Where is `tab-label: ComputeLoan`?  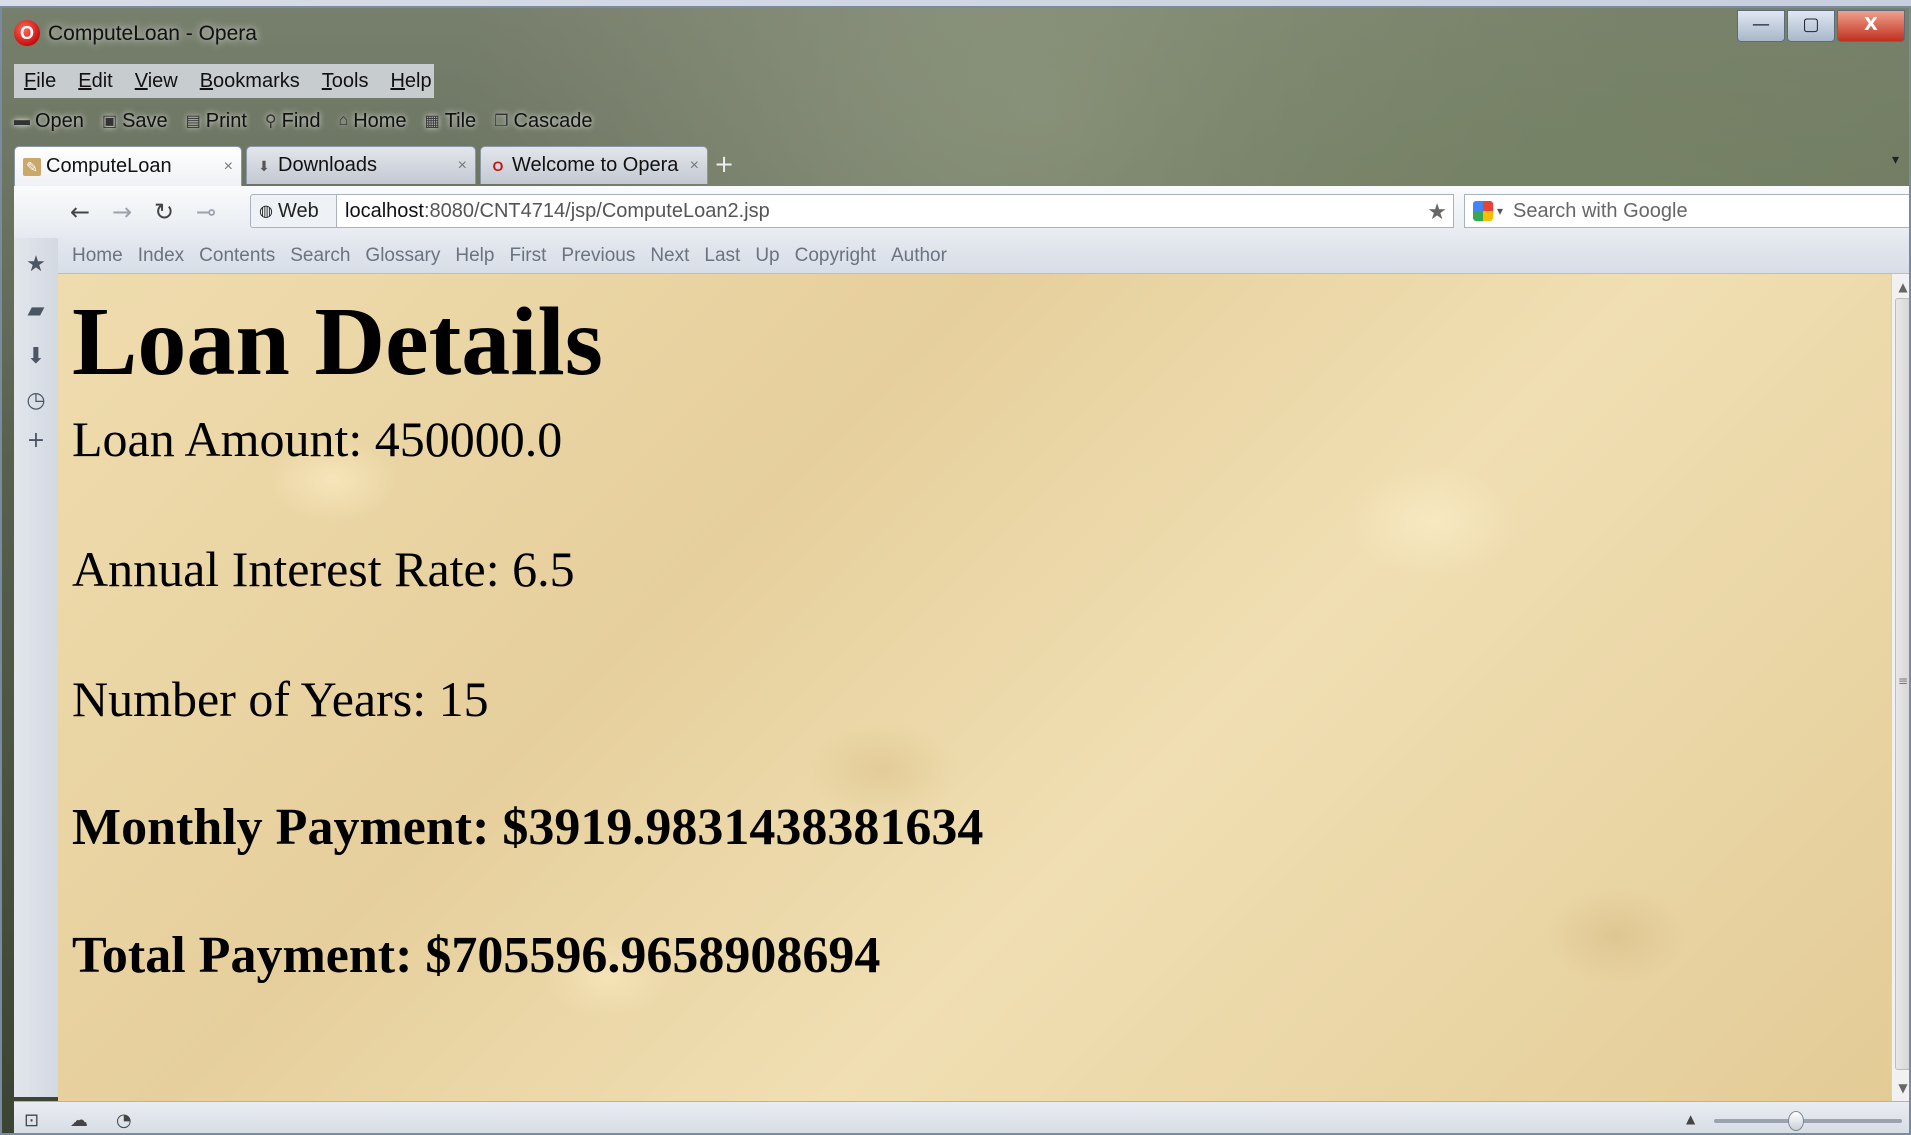 tab-label: ComputeLoan is located at coordinates (109, 166).